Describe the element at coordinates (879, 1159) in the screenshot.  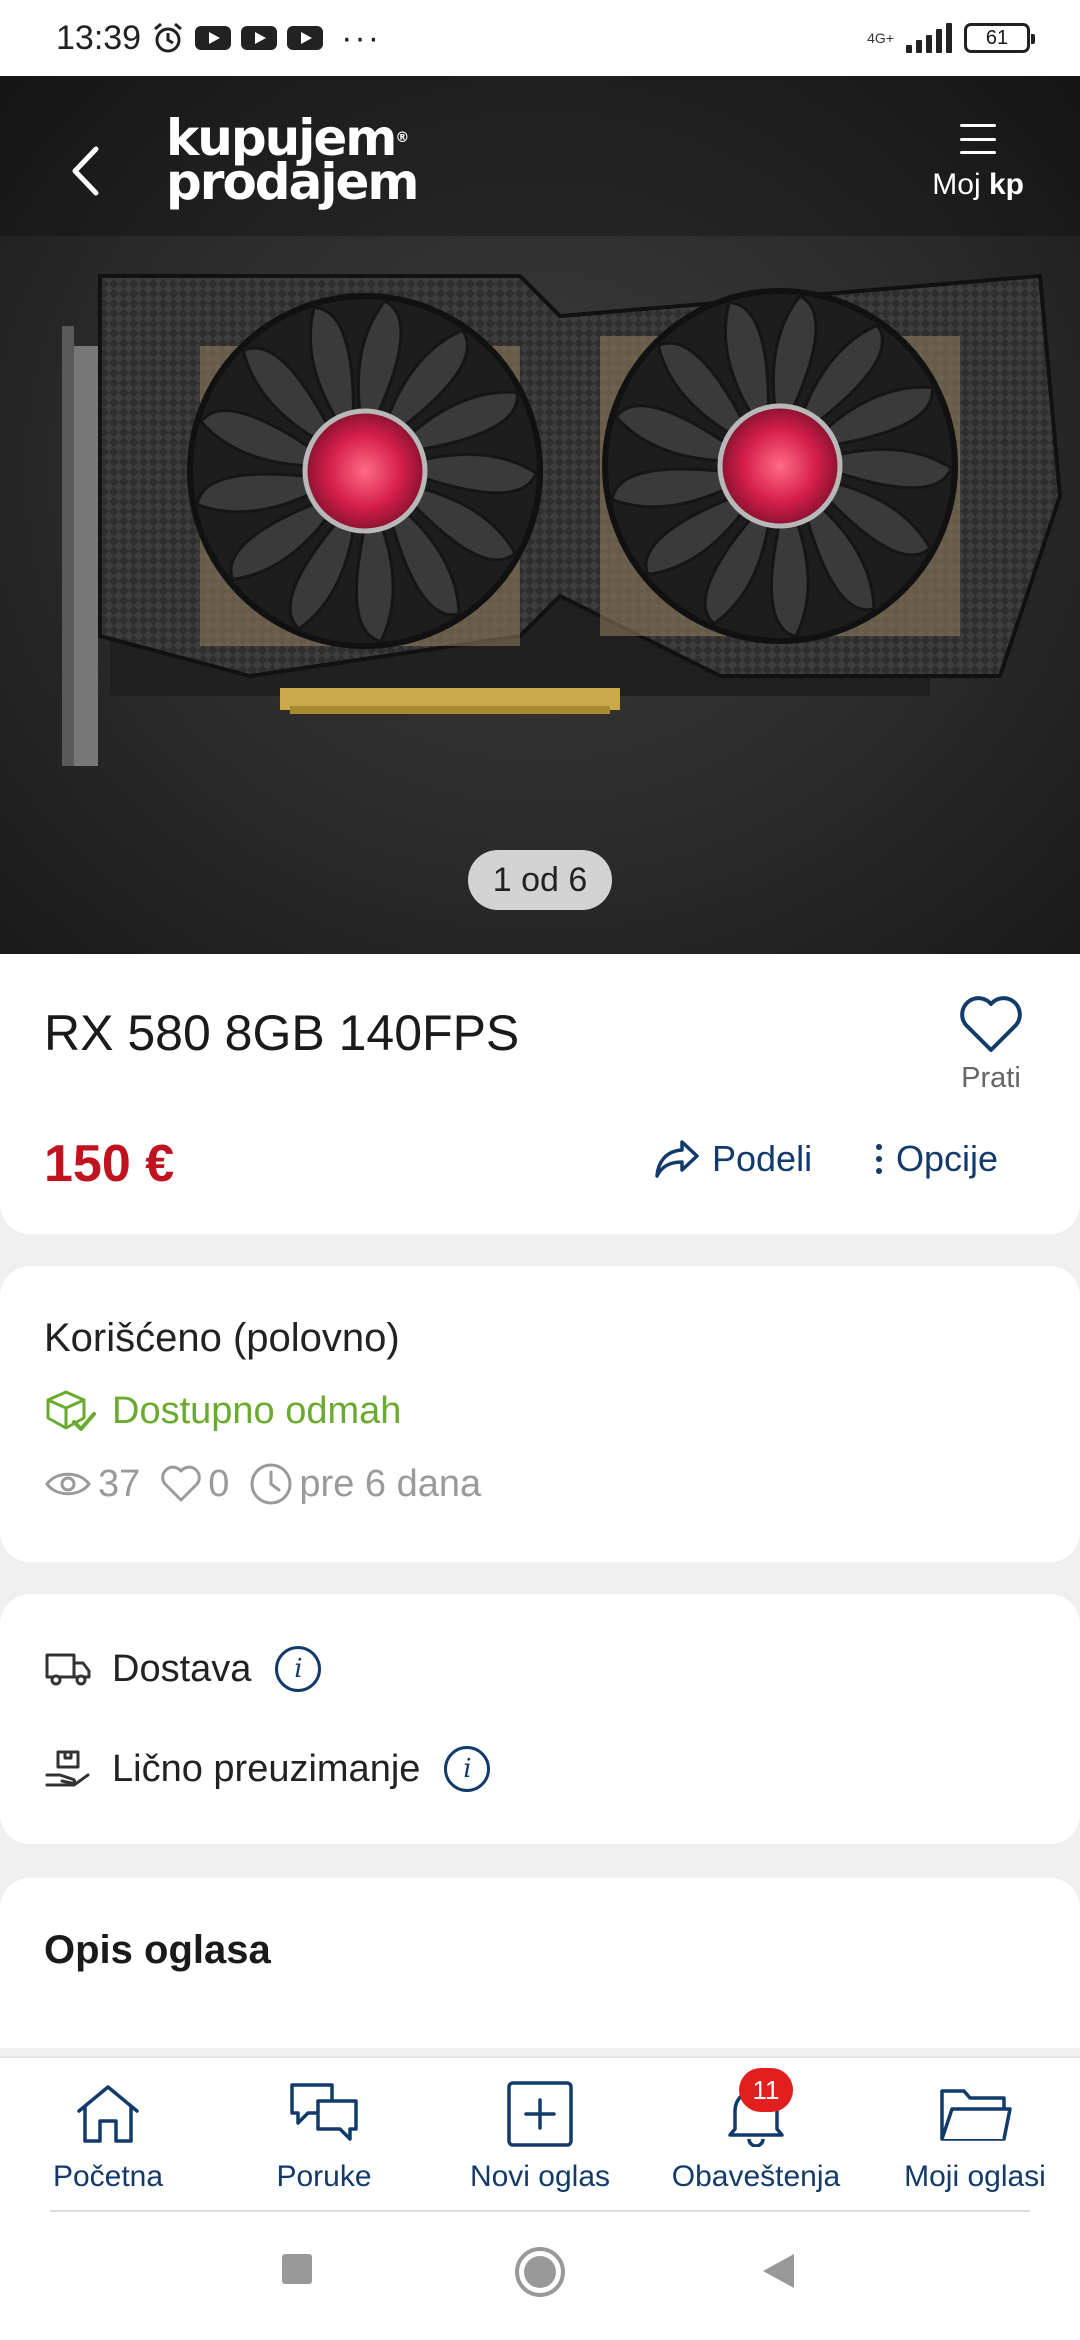
I see `more-vertical-icon` at that location.